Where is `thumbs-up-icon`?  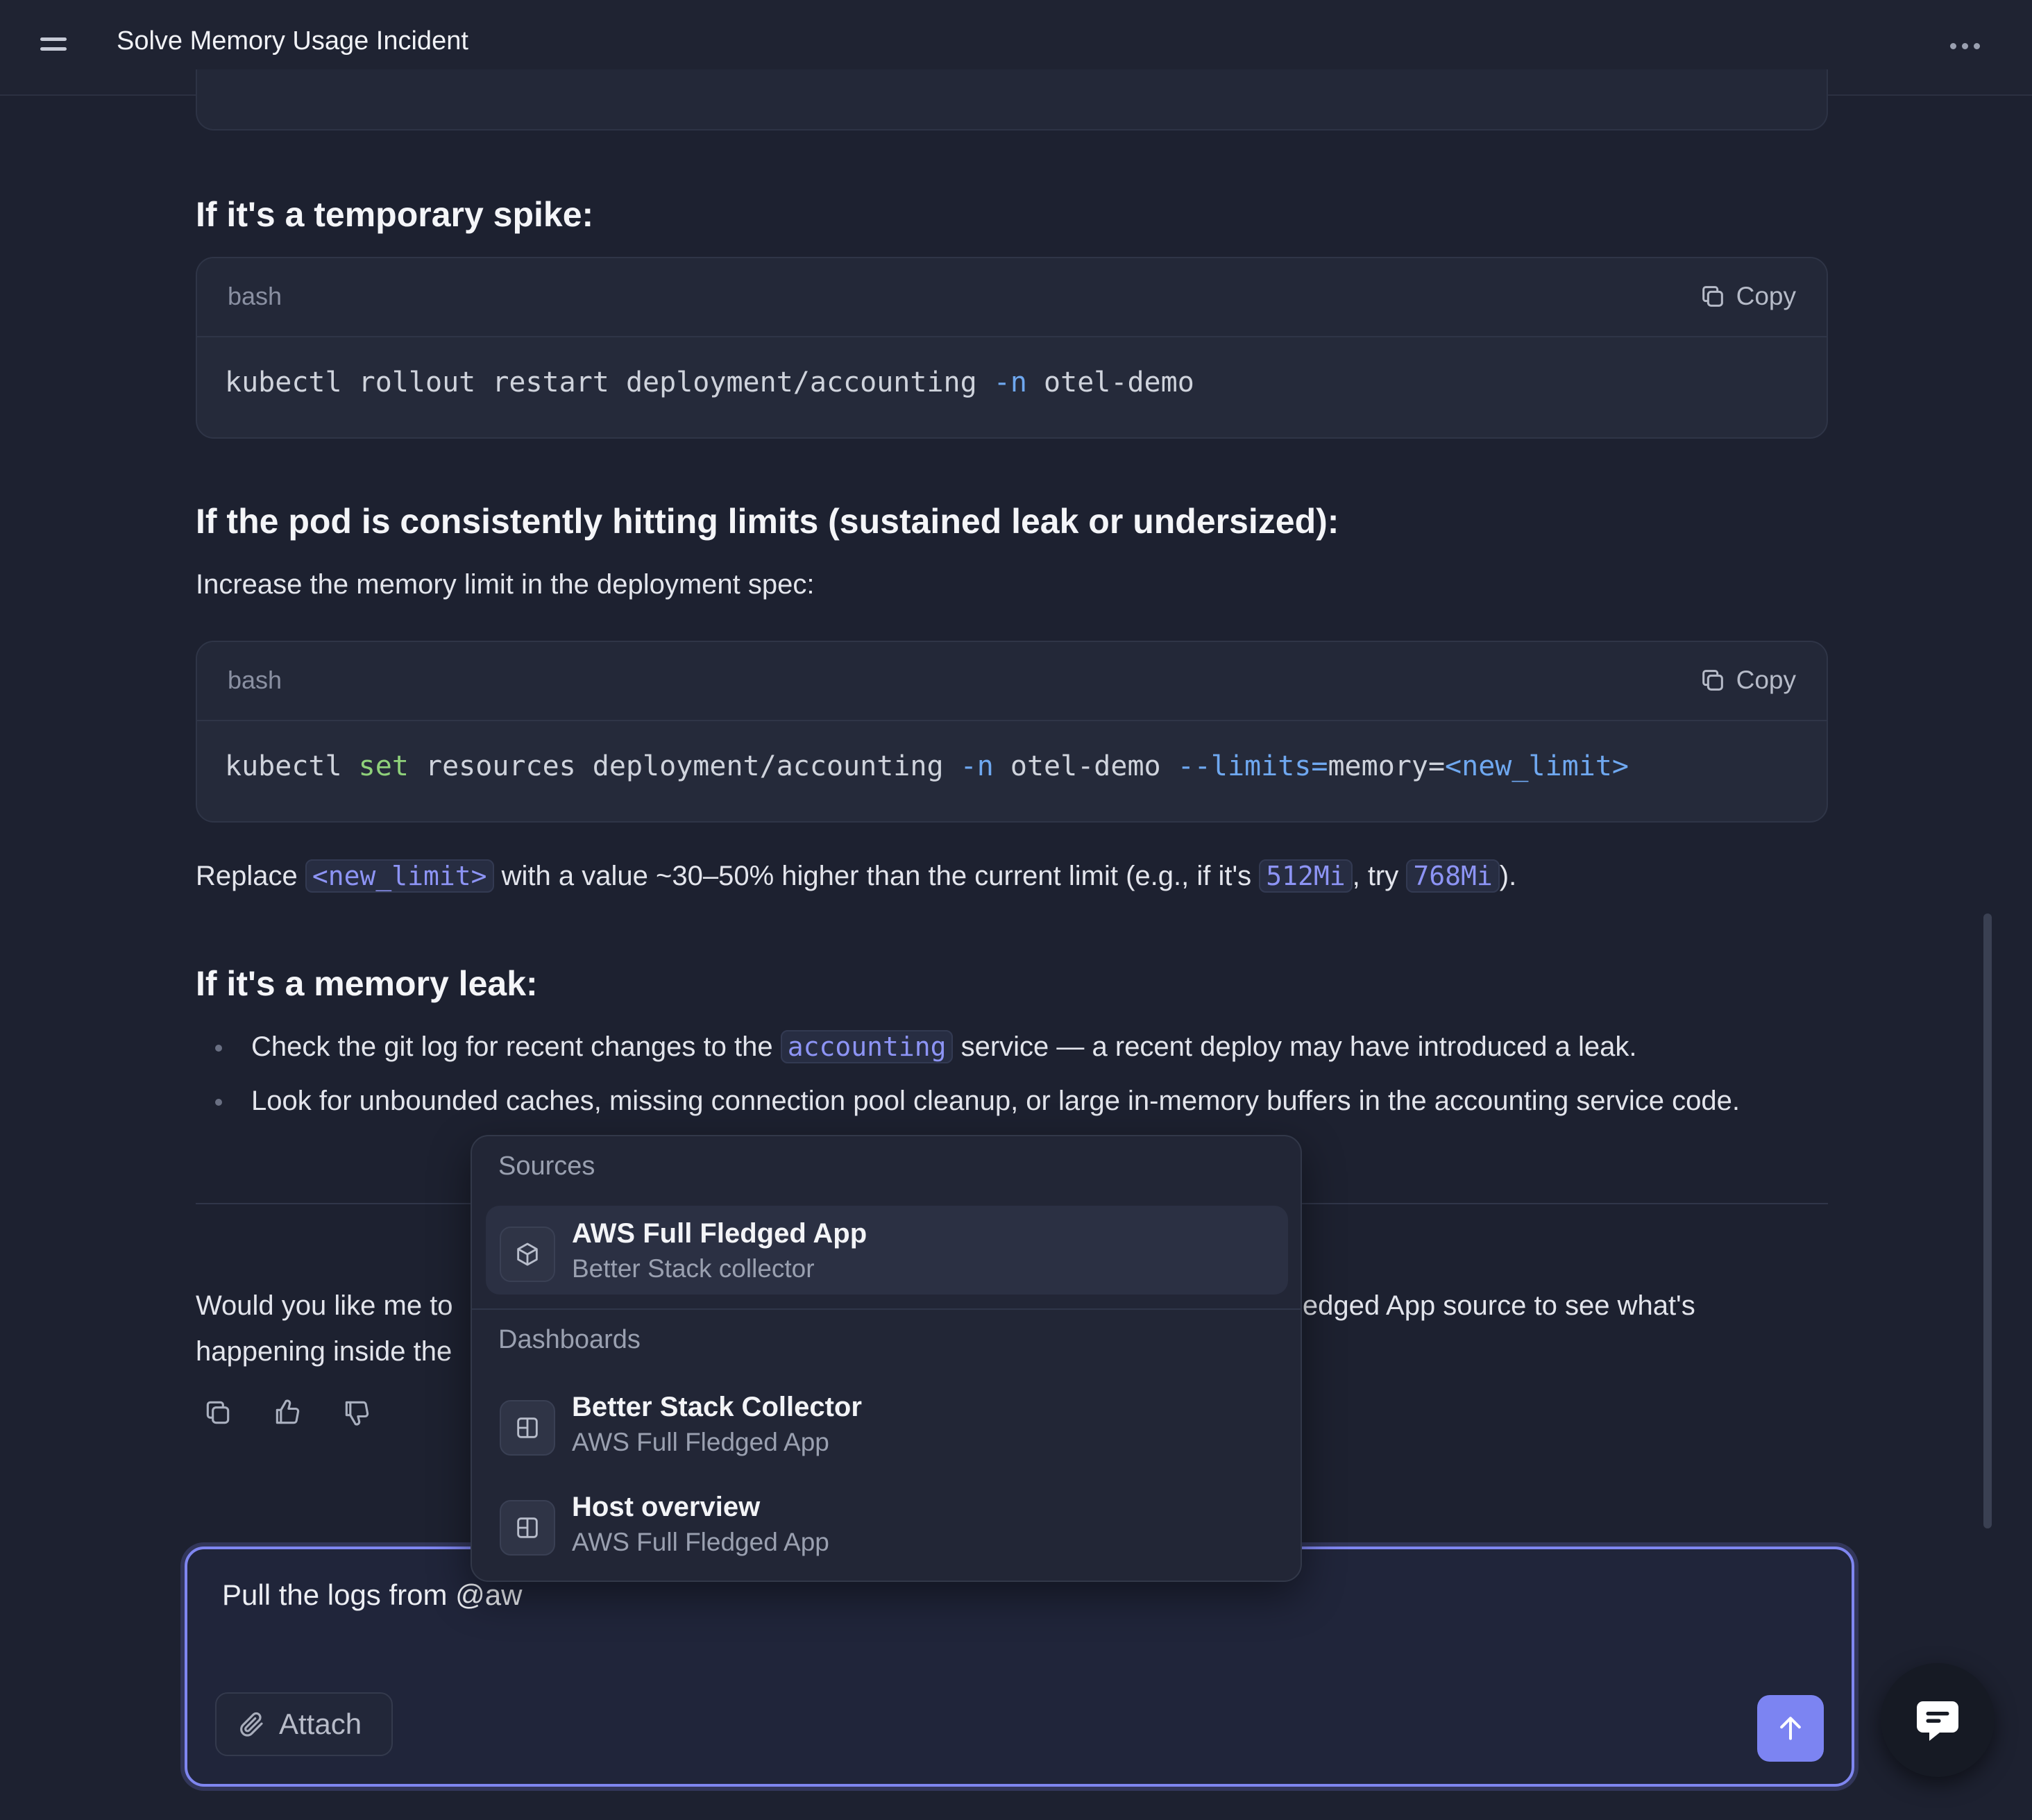
thumbs-up-icon is located at coordinates (288, 1413).